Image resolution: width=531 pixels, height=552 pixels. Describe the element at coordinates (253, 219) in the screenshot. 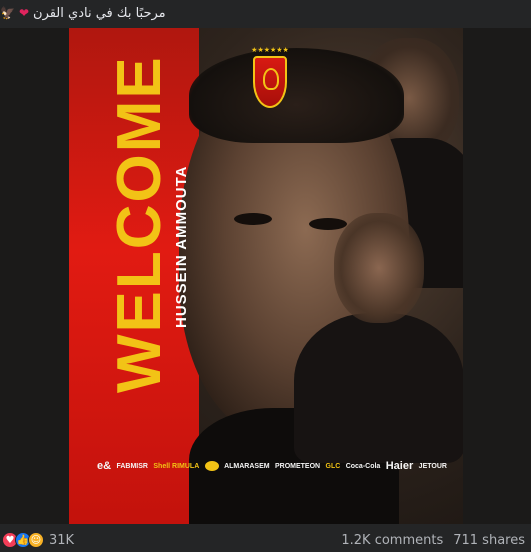

I see `coach-eye-left` at that location.